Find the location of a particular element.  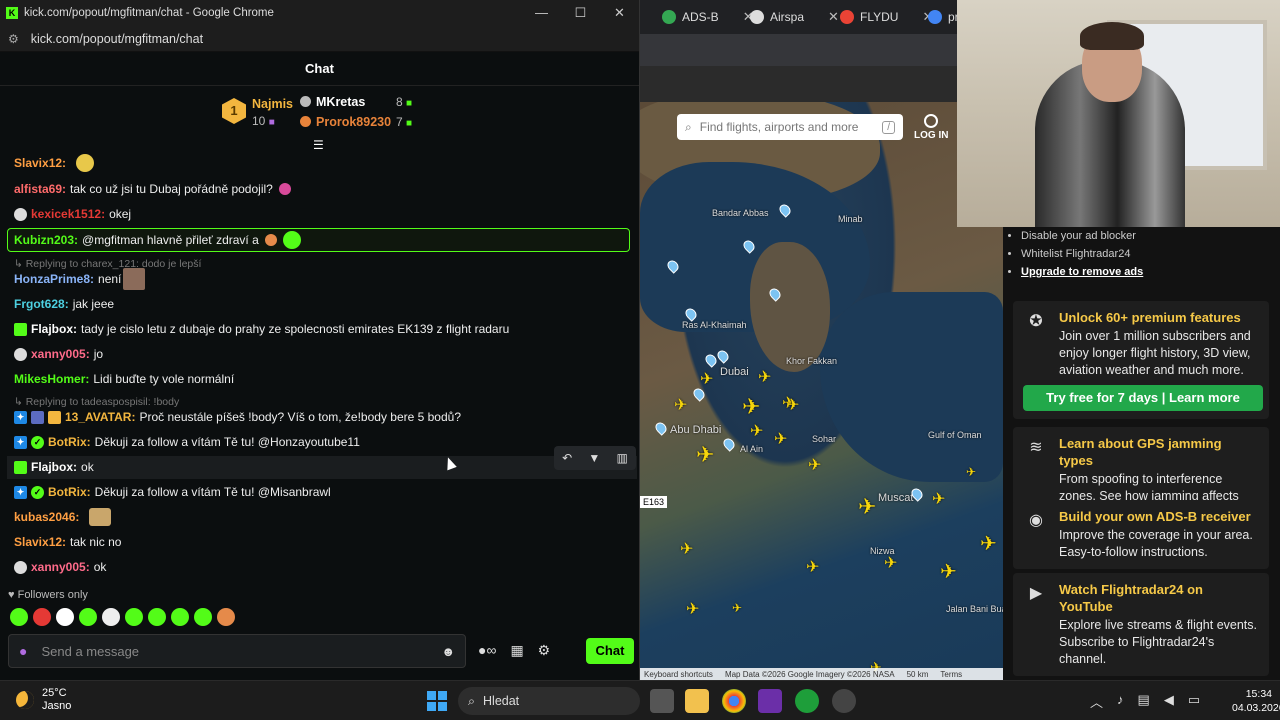

login-button: LOG IN is located at coordinates (931, 127).